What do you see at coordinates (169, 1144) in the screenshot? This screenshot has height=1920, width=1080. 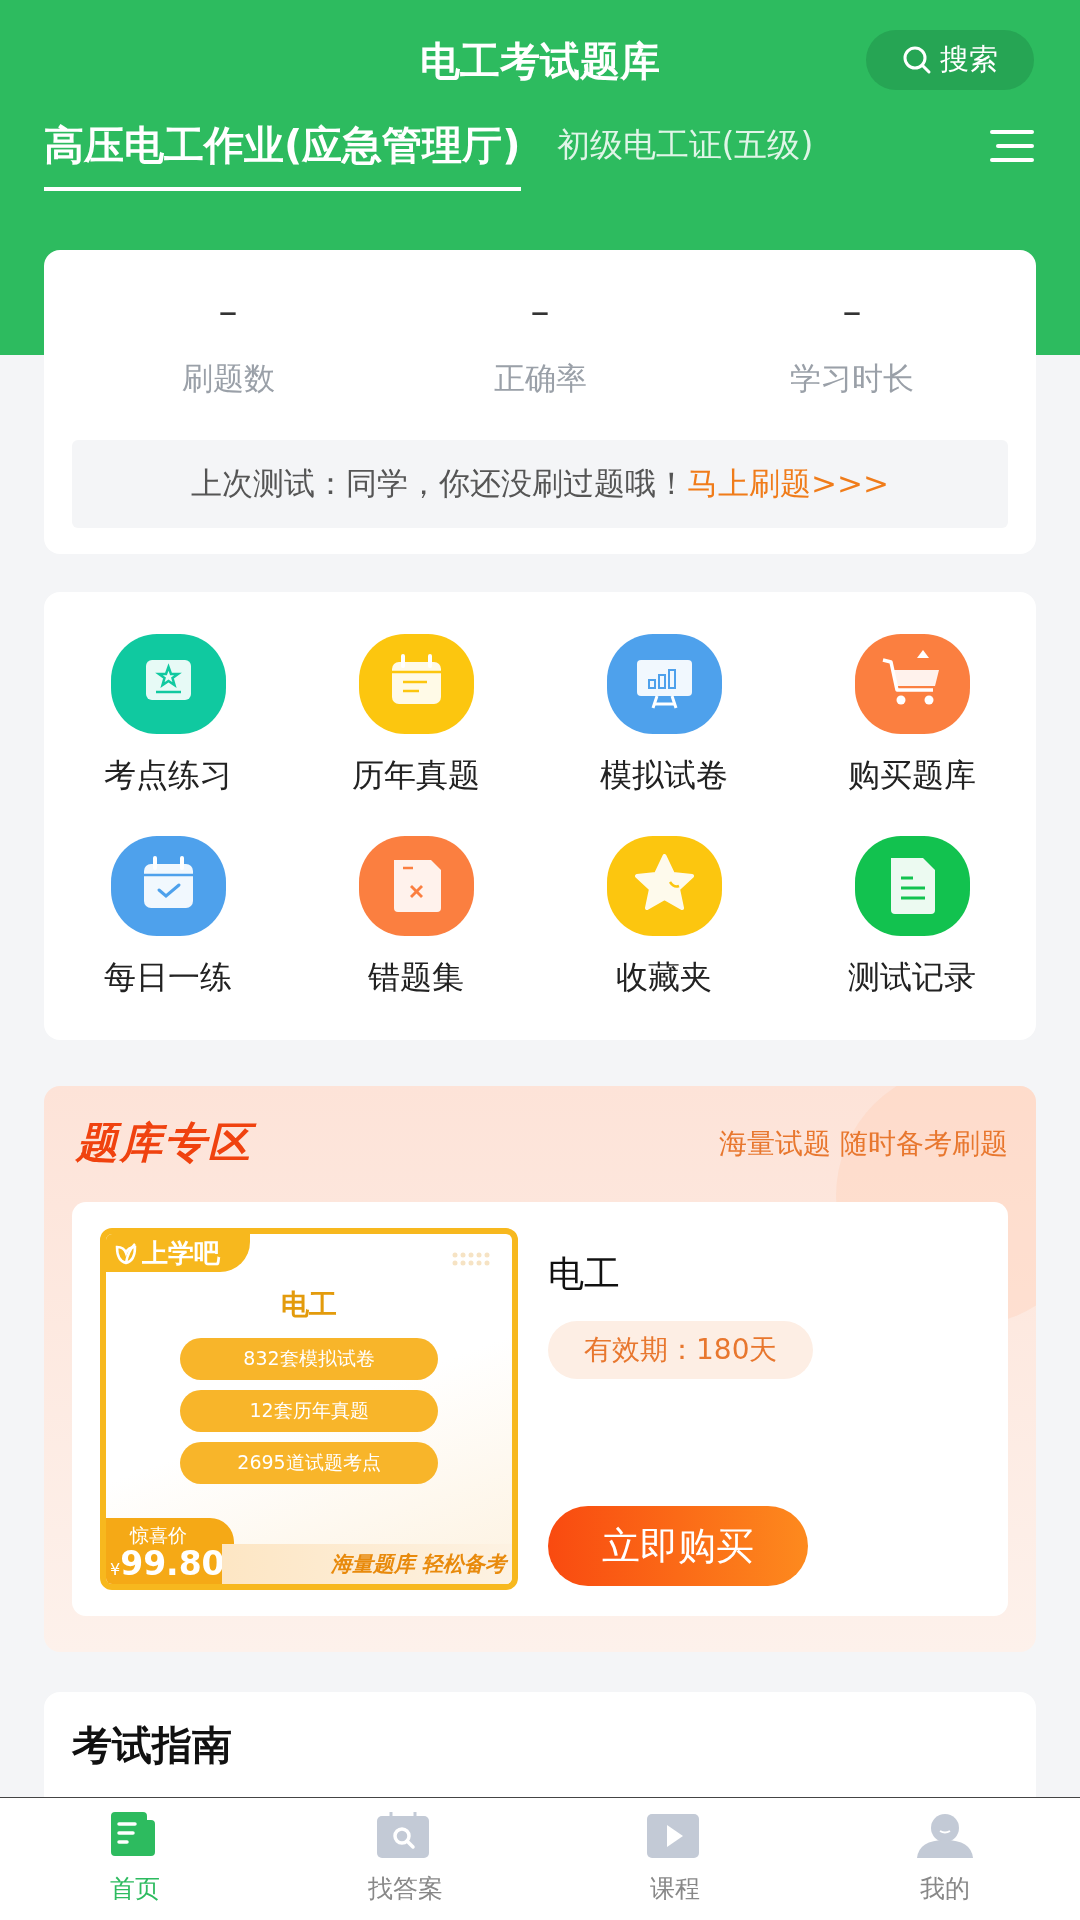 I see `section-title: 题库专区` at bounding box center [169, 1144].